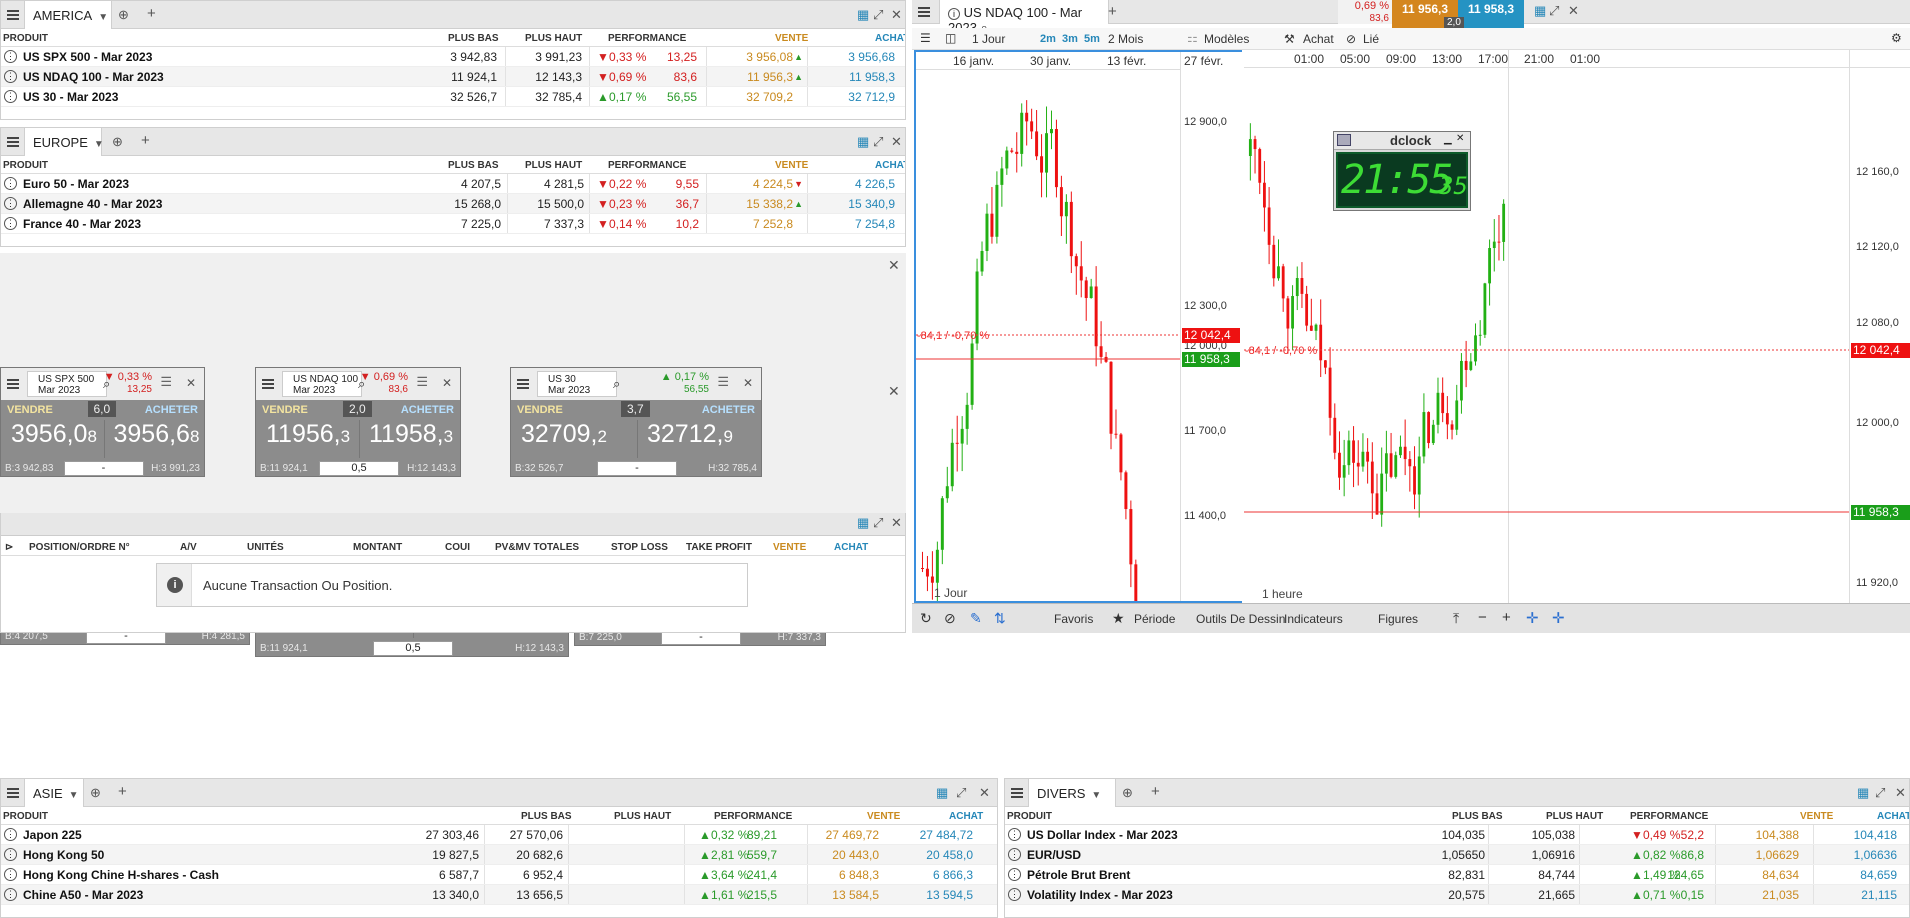 The width and height of the screenshot is (1910, 918). Describe the element at coordinates (76, 184) in the screenshot. I see `product-name: Euro 50 - Mar 2023` at that location.